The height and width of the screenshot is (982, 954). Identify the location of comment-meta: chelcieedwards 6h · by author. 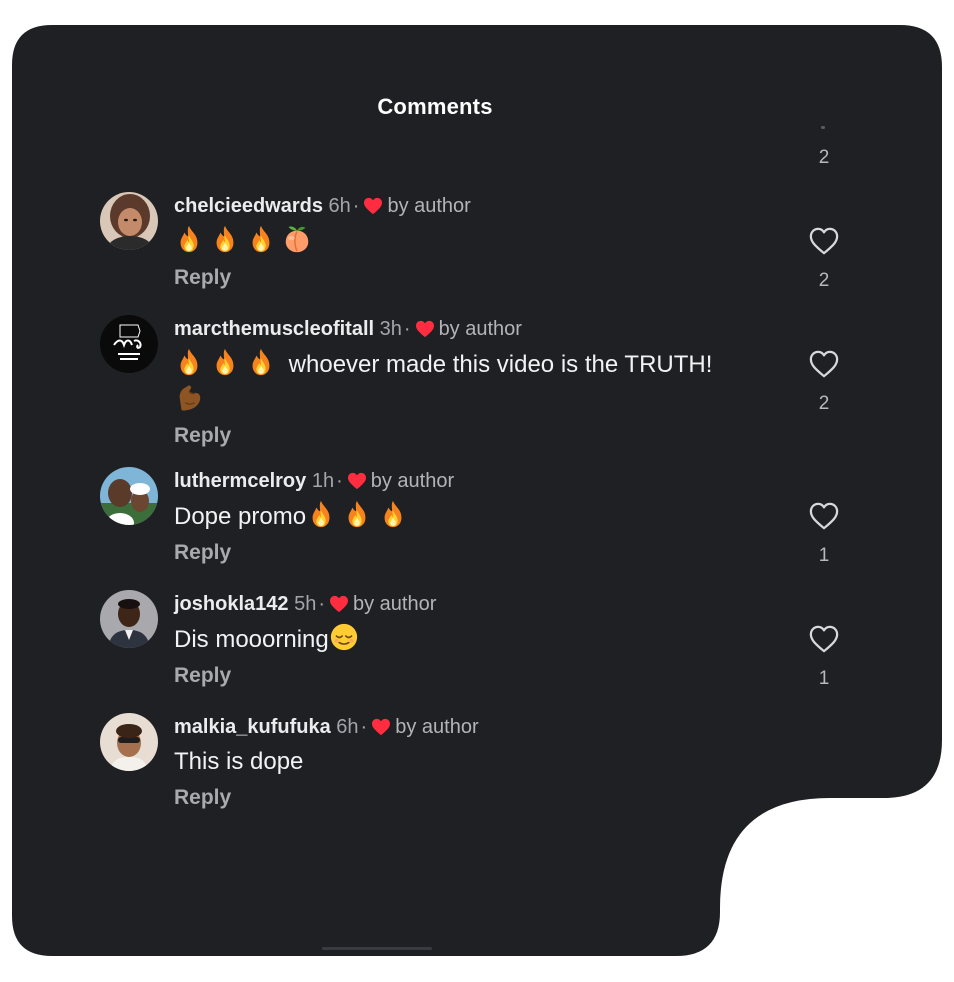
(479, 206).